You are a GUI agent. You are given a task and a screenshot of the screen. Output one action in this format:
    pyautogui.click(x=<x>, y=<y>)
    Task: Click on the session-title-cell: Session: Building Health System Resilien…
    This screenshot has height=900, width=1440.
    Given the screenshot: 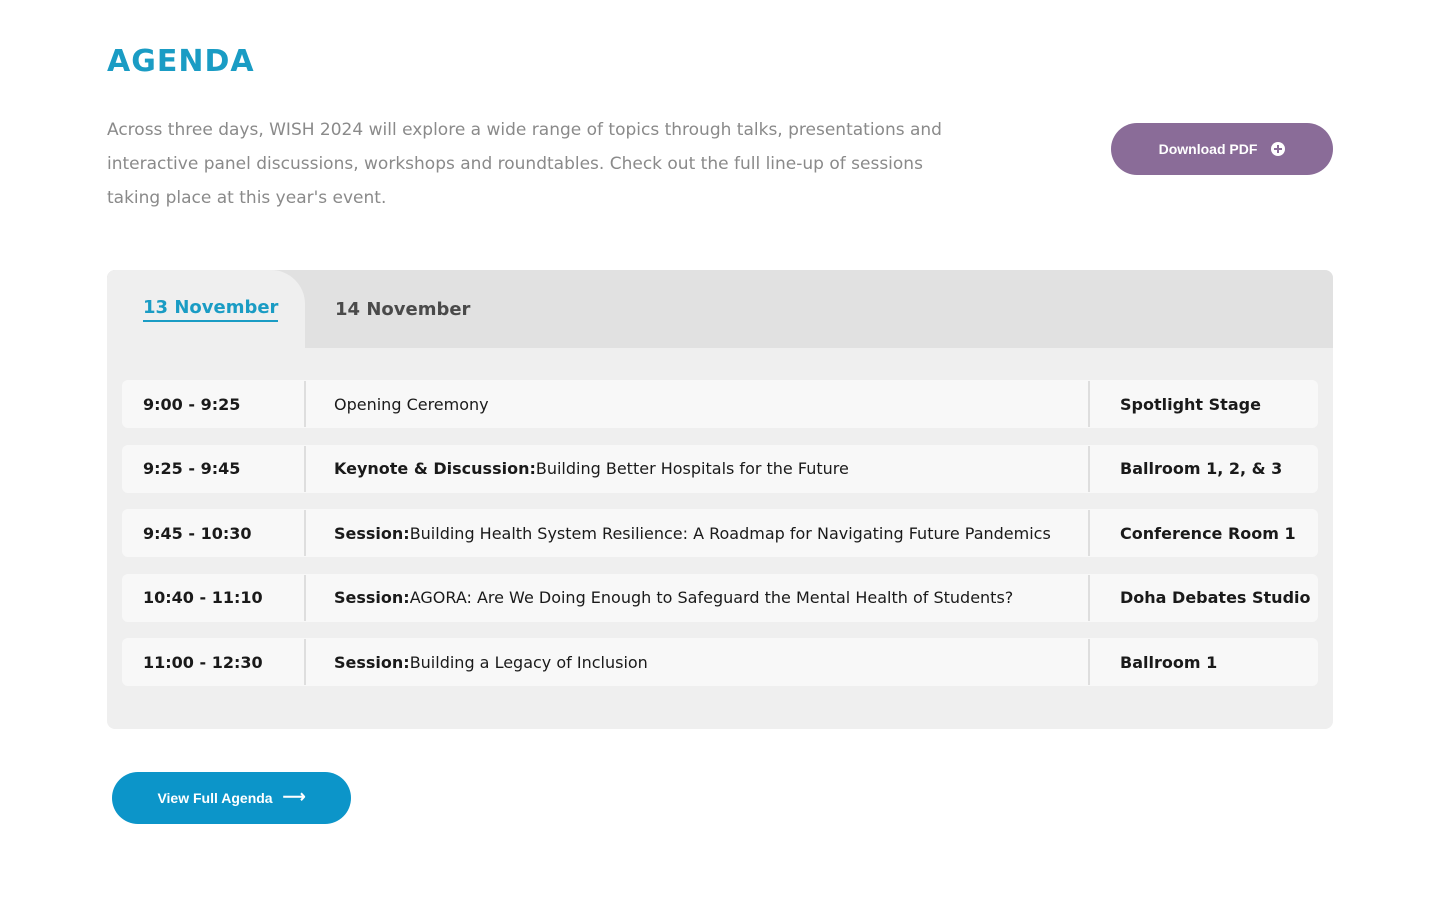 What is the action you would take?
    pyautogui.click(x=698, y=533)
    